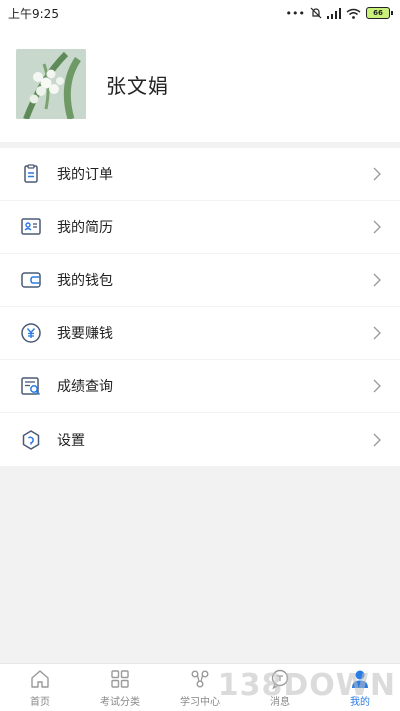  I want to click on wallet-icon, so click(31, 280).